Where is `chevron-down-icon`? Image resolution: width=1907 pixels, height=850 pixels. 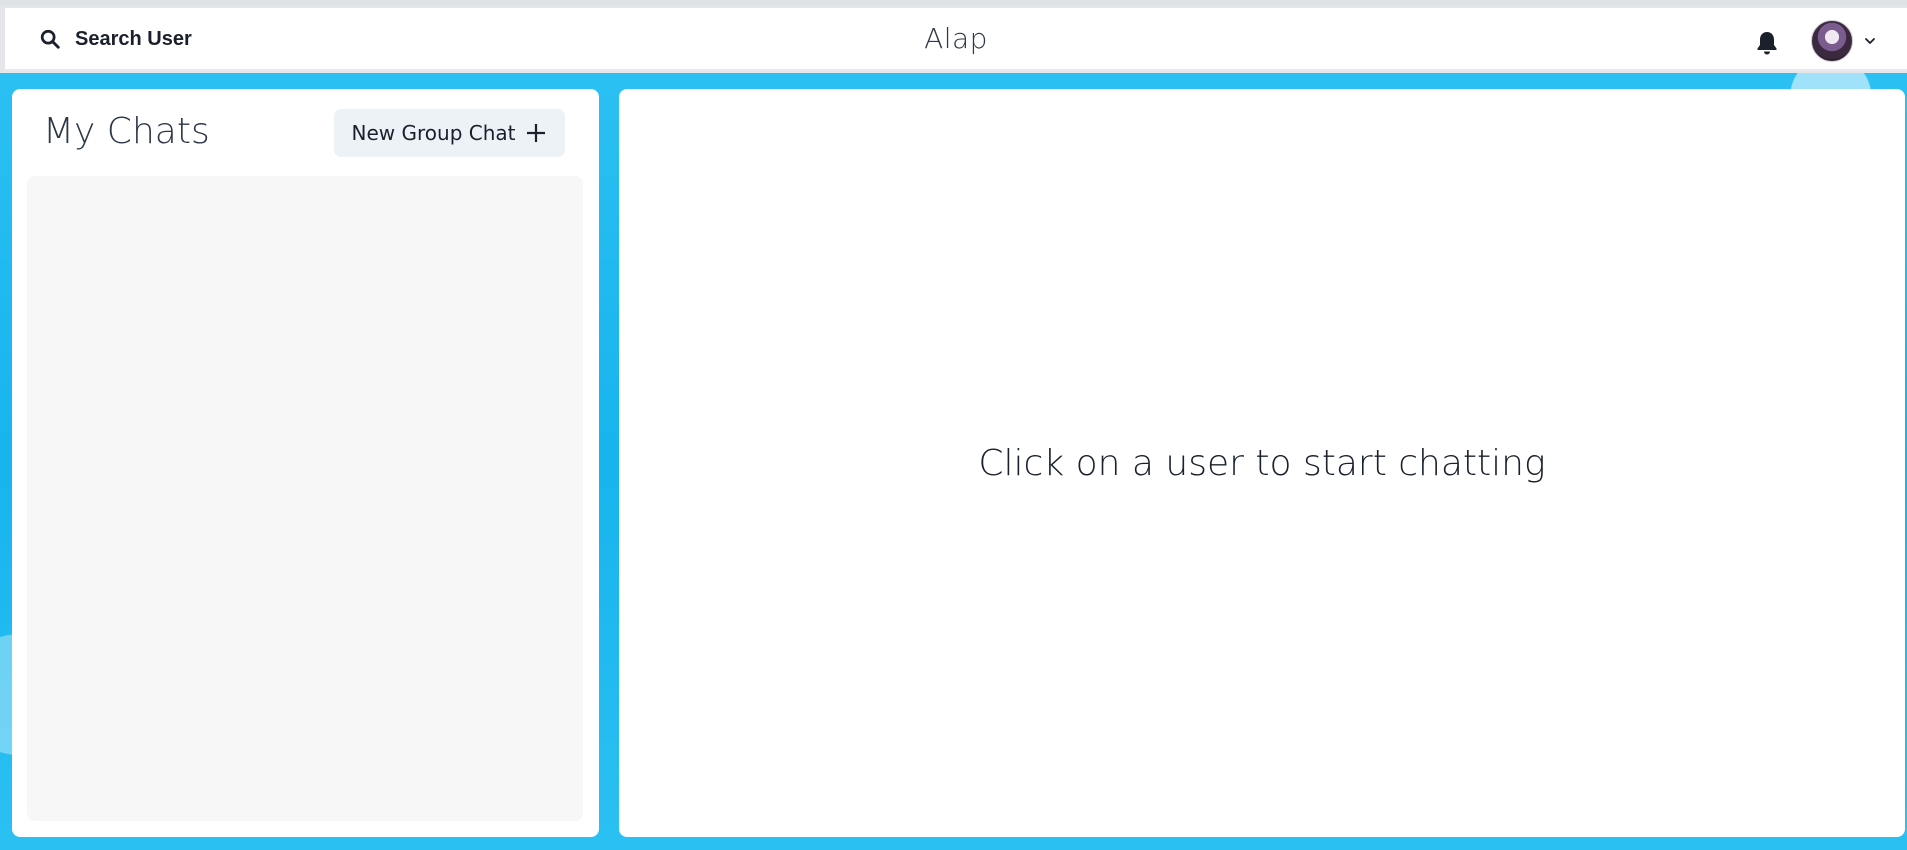
chevron-down-icon is located at coordinates (1870, 41).